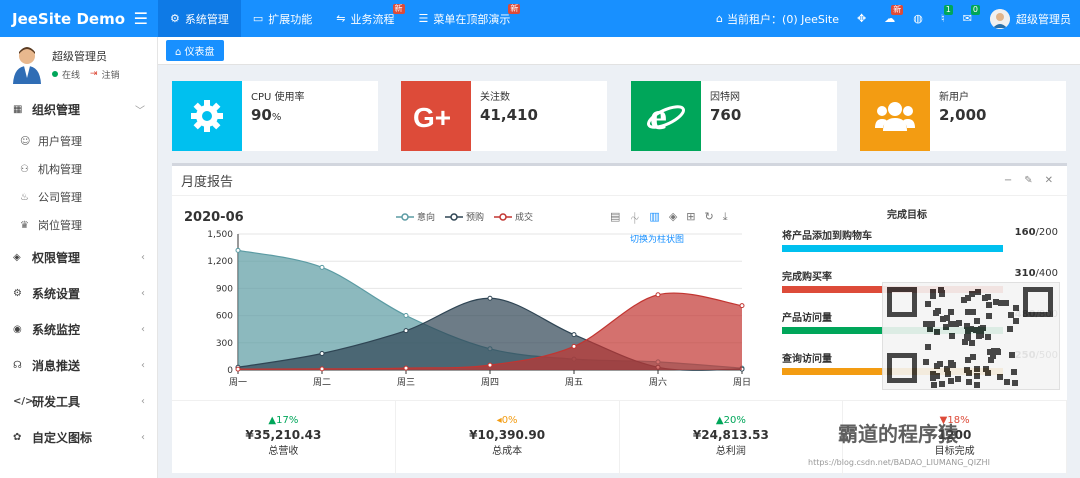 This screenshot has width=1080, height=478. What do you see at coordinates (1030, 18) in the screenshot?
I see `user-menu: 超级管理员` at bounding box center [1030, 18].